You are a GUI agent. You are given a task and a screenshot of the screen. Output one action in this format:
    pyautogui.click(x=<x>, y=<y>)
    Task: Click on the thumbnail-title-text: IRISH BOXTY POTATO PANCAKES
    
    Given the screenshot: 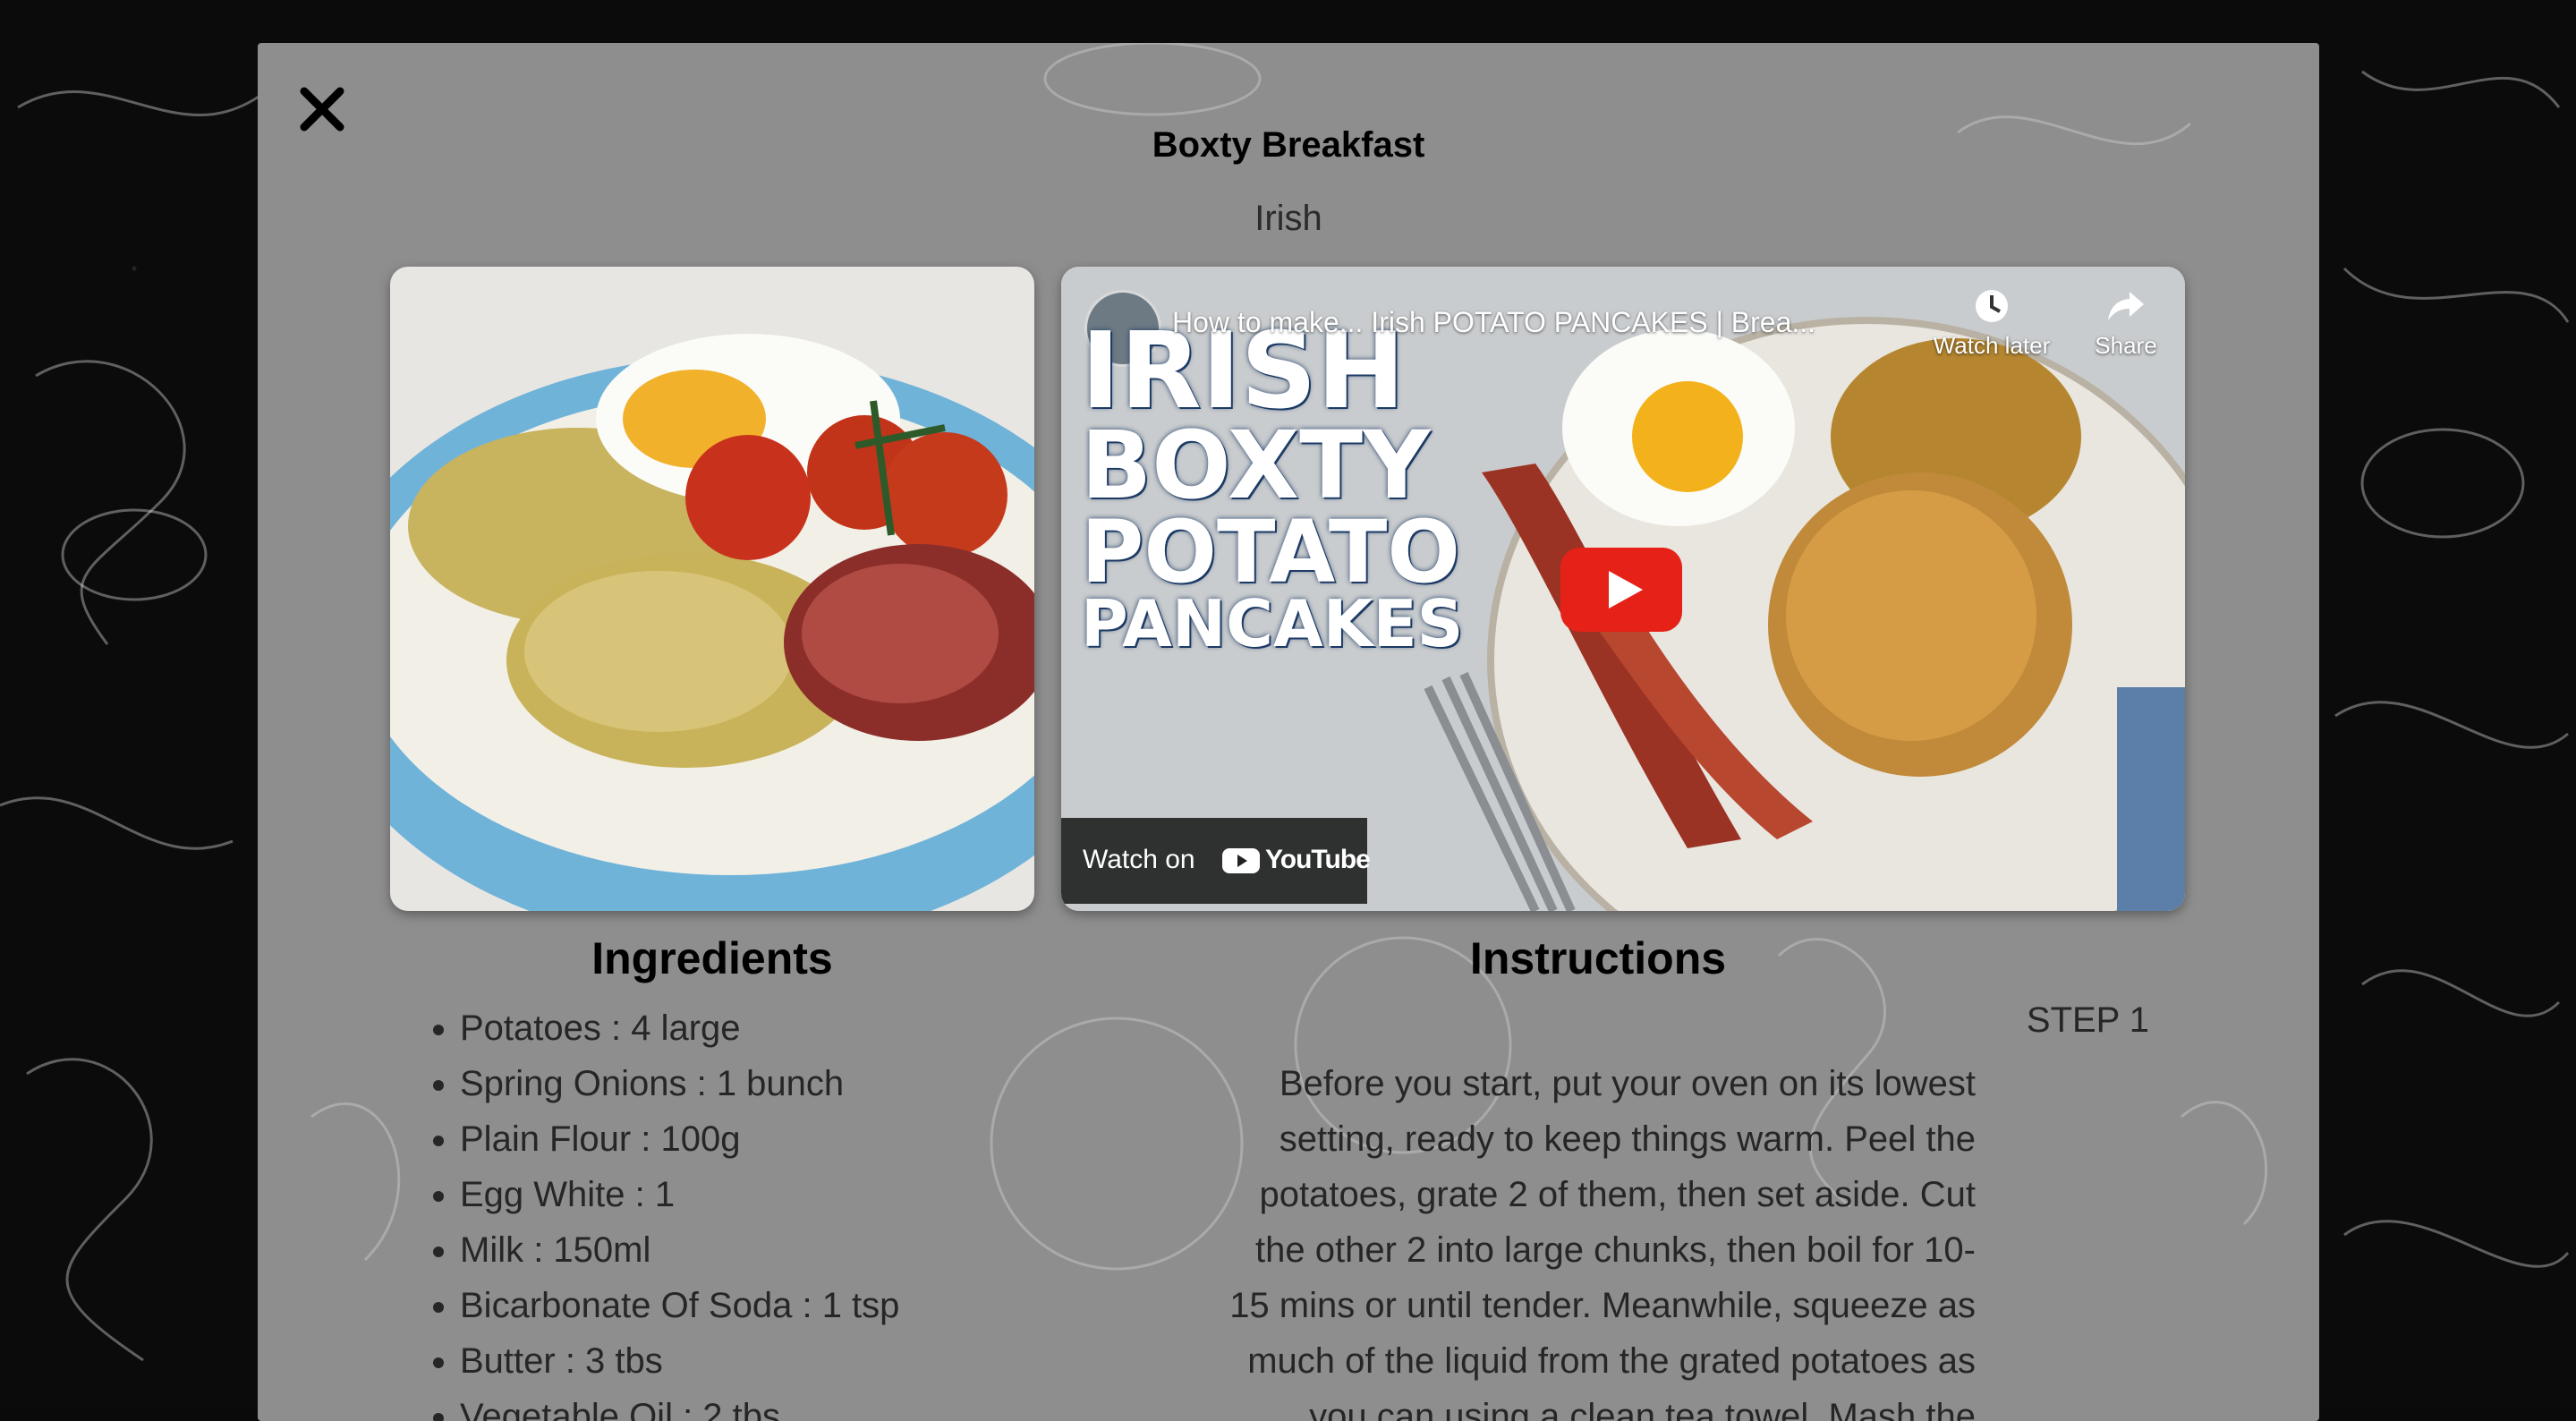 What is the action you would take?
    pyautogui.click(x=1272, y=490)
    